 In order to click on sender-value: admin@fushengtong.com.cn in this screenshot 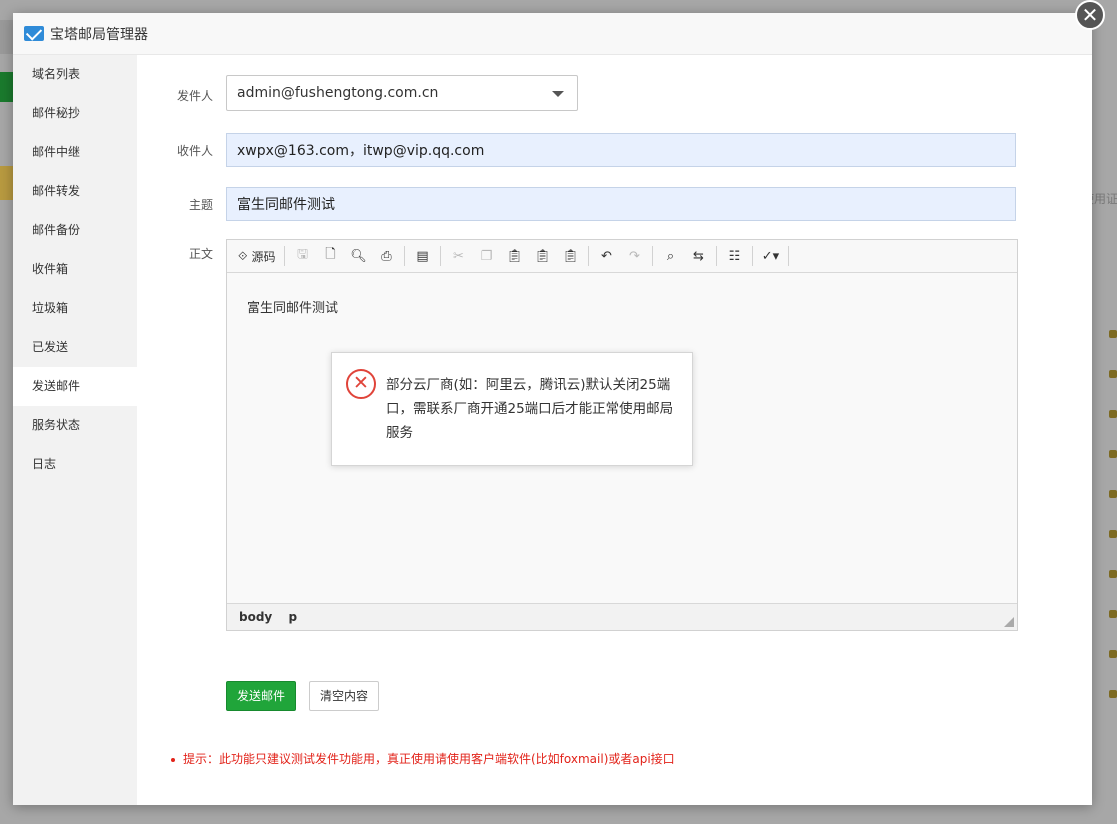, I will do `click(338, 93)`.